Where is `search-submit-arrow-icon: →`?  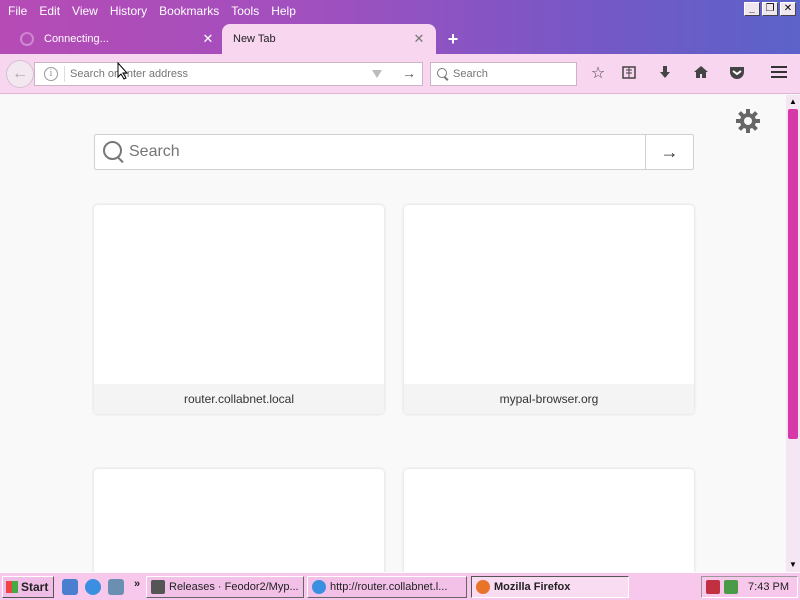
search-submit-arrow-icon: → is located at coordinates (669, 152).